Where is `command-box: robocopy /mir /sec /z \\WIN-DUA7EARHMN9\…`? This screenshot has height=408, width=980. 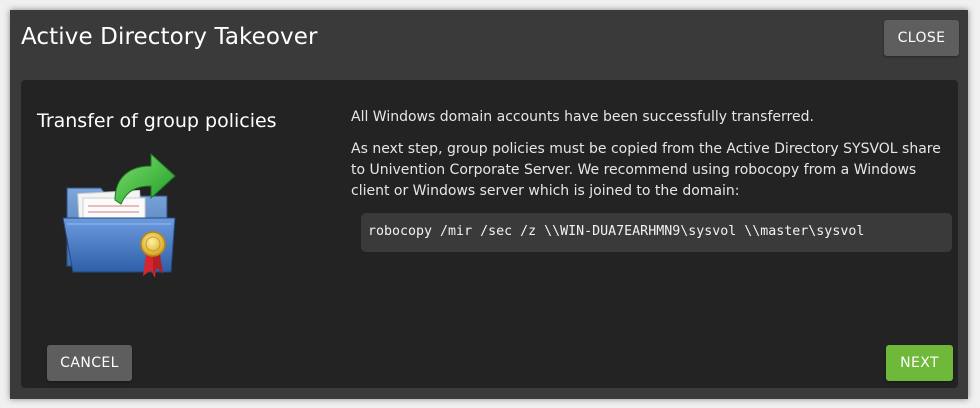
command-box: robocopy /mir /sec /z \\WIN-DUA7EARHMN9\… is located at coordinates (656, 232).